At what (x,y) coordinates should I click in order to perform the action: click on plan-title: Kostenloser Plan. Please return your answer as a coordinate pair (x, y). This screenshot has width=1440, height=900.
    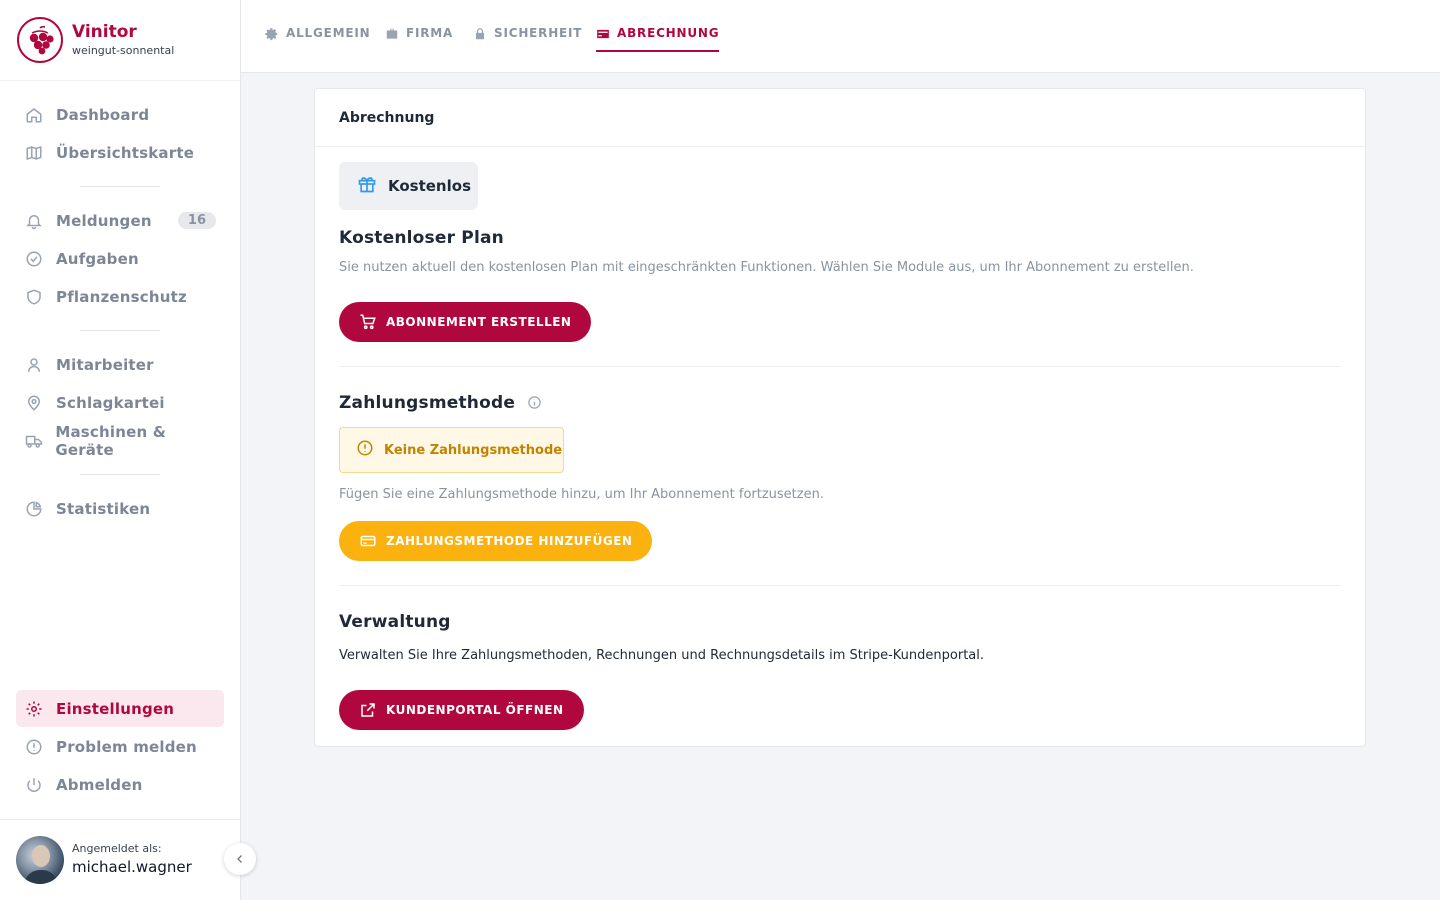
    Looking at the image, I should click on (421, 238).